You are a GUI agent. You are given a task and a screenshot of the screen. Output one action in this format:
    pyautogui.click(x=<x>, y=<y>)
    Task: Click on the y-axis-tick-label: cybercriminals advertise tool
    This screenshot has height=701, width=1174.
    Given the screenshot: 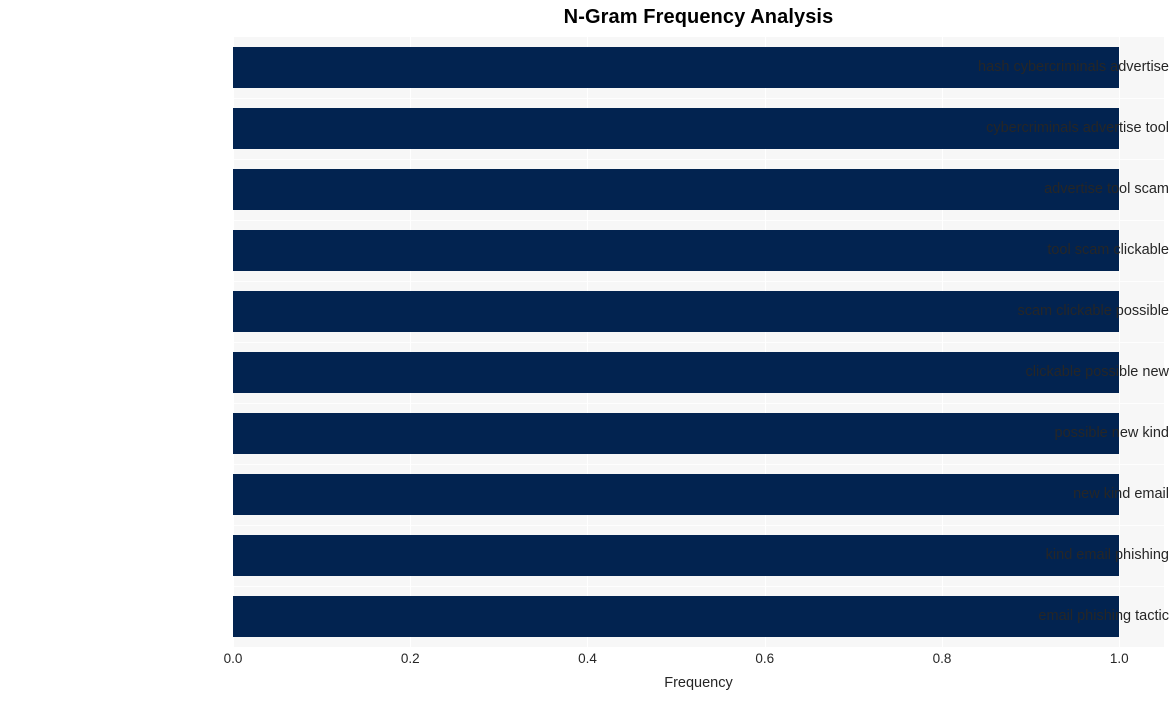 What is the action you would take?
    pyautogui.click(x=1077, y=127)
    